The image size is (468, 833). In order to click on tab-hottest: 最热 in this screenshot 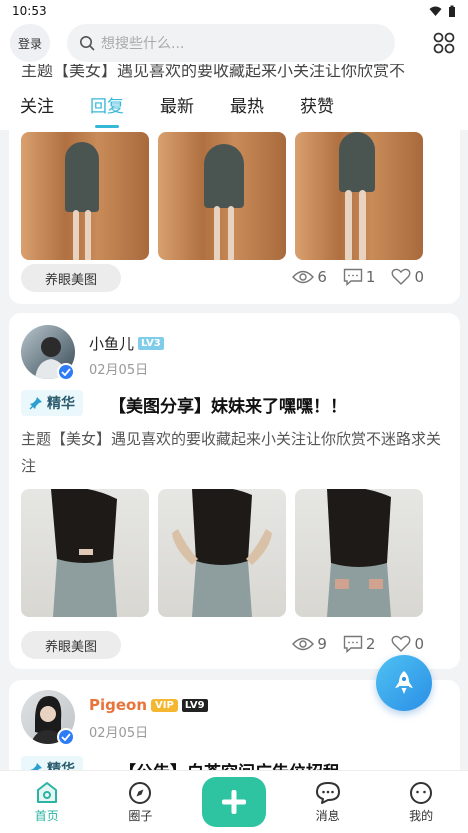, I will do `click(247, 106)`.